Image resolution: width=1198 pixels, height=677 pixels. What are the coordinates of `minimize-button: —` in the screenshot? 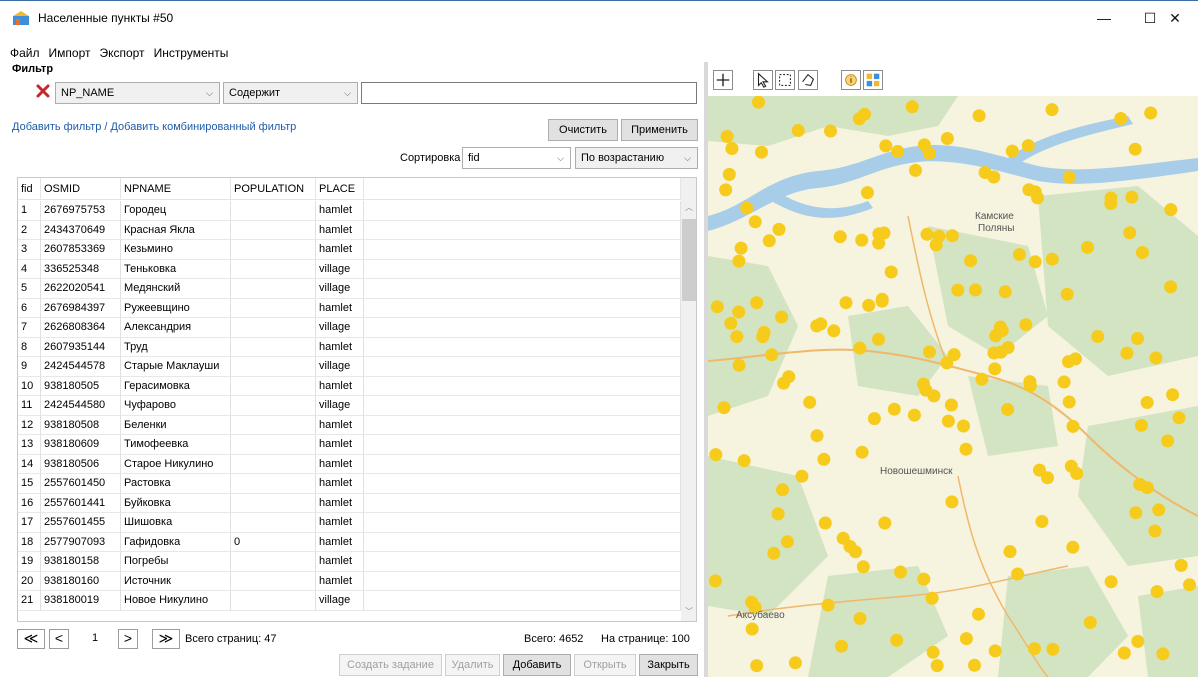 It's located at (1104, 18).